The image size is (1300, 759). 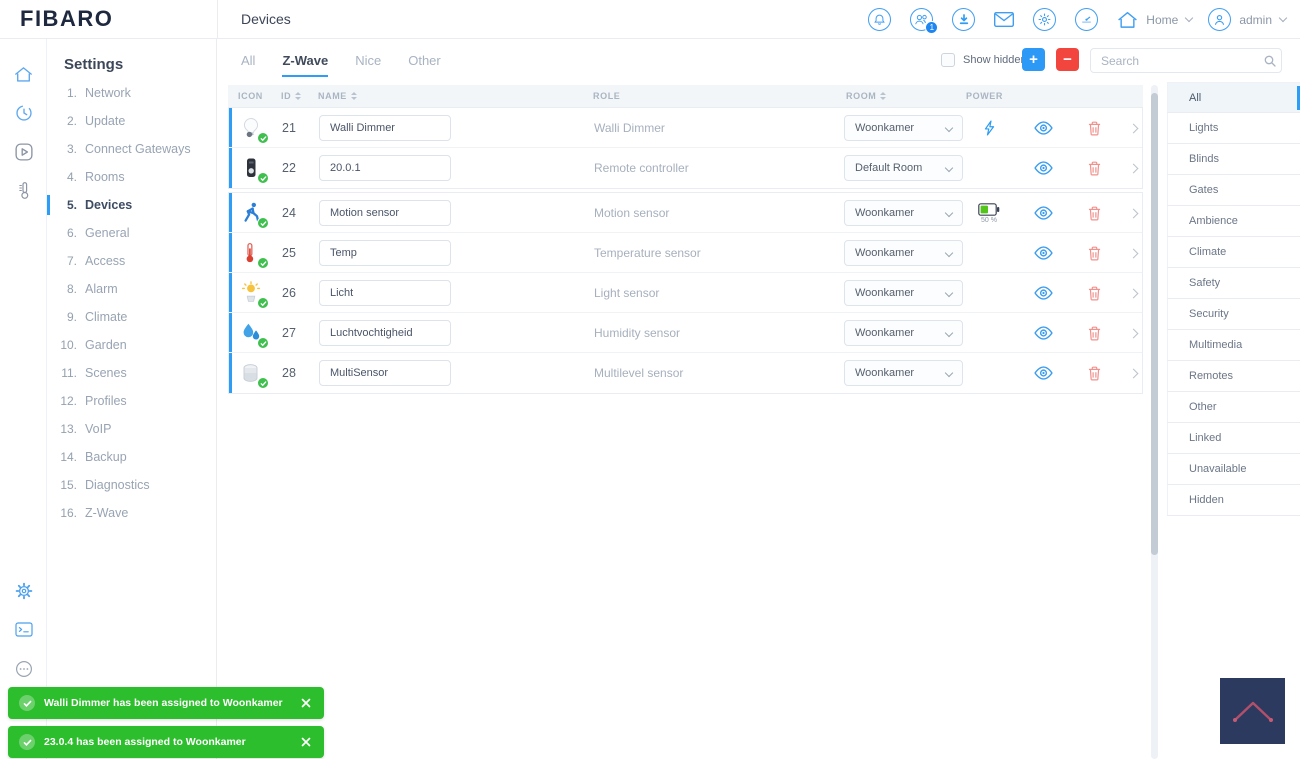 I want to click on tab-zwave: Z-Wave, so click(x=305, y=60).